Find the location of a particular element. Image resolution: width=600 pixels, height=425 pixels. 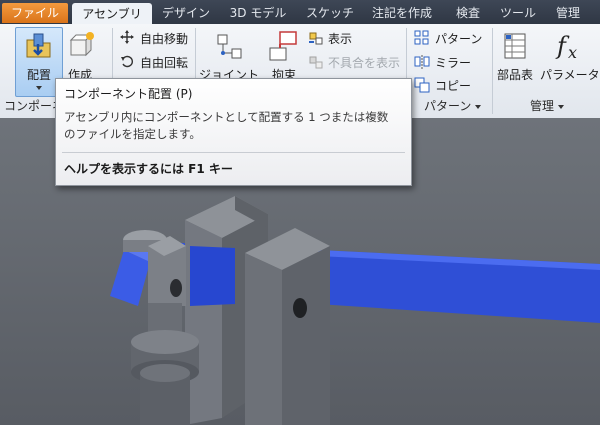

joint-icon is located at coordinates (229, 46).